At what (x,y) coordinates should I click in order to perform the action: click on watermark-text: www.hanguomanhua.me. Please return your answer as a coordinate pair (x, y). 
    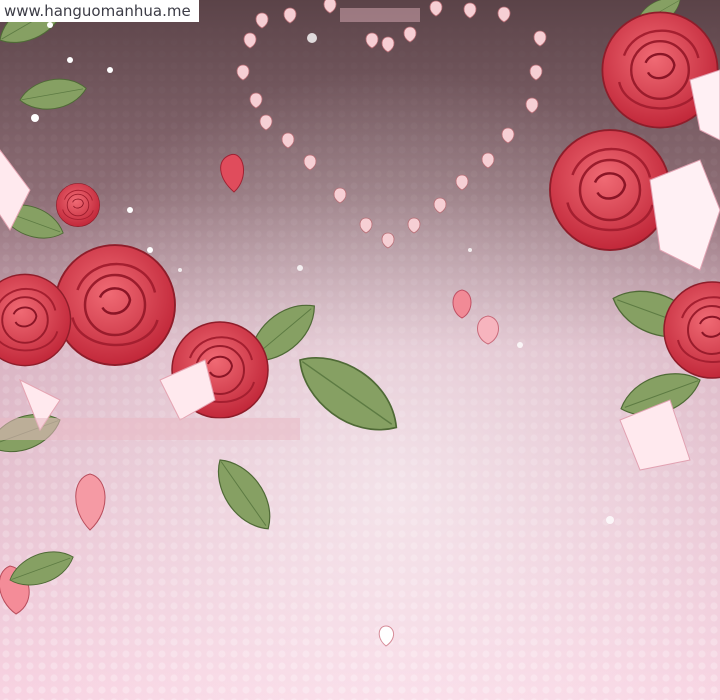
    Looking at the image, I should click on (99, 11).